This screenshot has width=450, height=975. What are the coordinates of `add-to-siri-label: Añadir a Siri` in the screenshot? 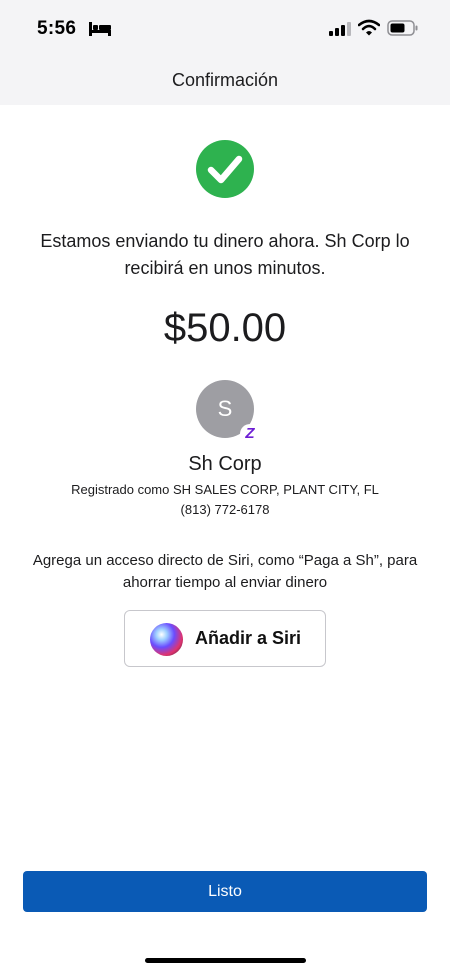 It's located at (248, 638).